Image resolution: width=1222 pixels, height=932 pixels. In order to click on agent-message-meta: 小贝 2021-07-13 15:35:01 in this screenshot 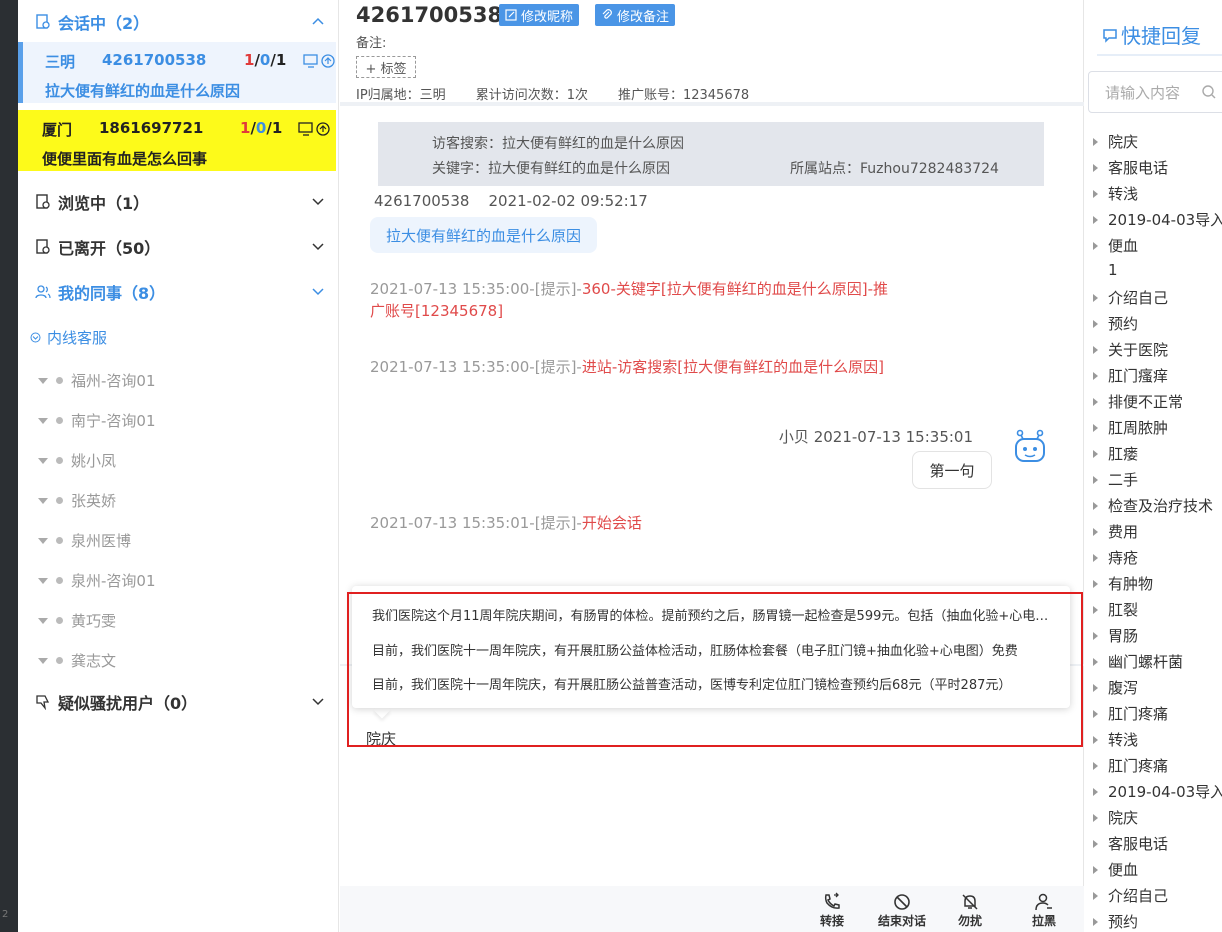, I will do `click(875, 437)`.